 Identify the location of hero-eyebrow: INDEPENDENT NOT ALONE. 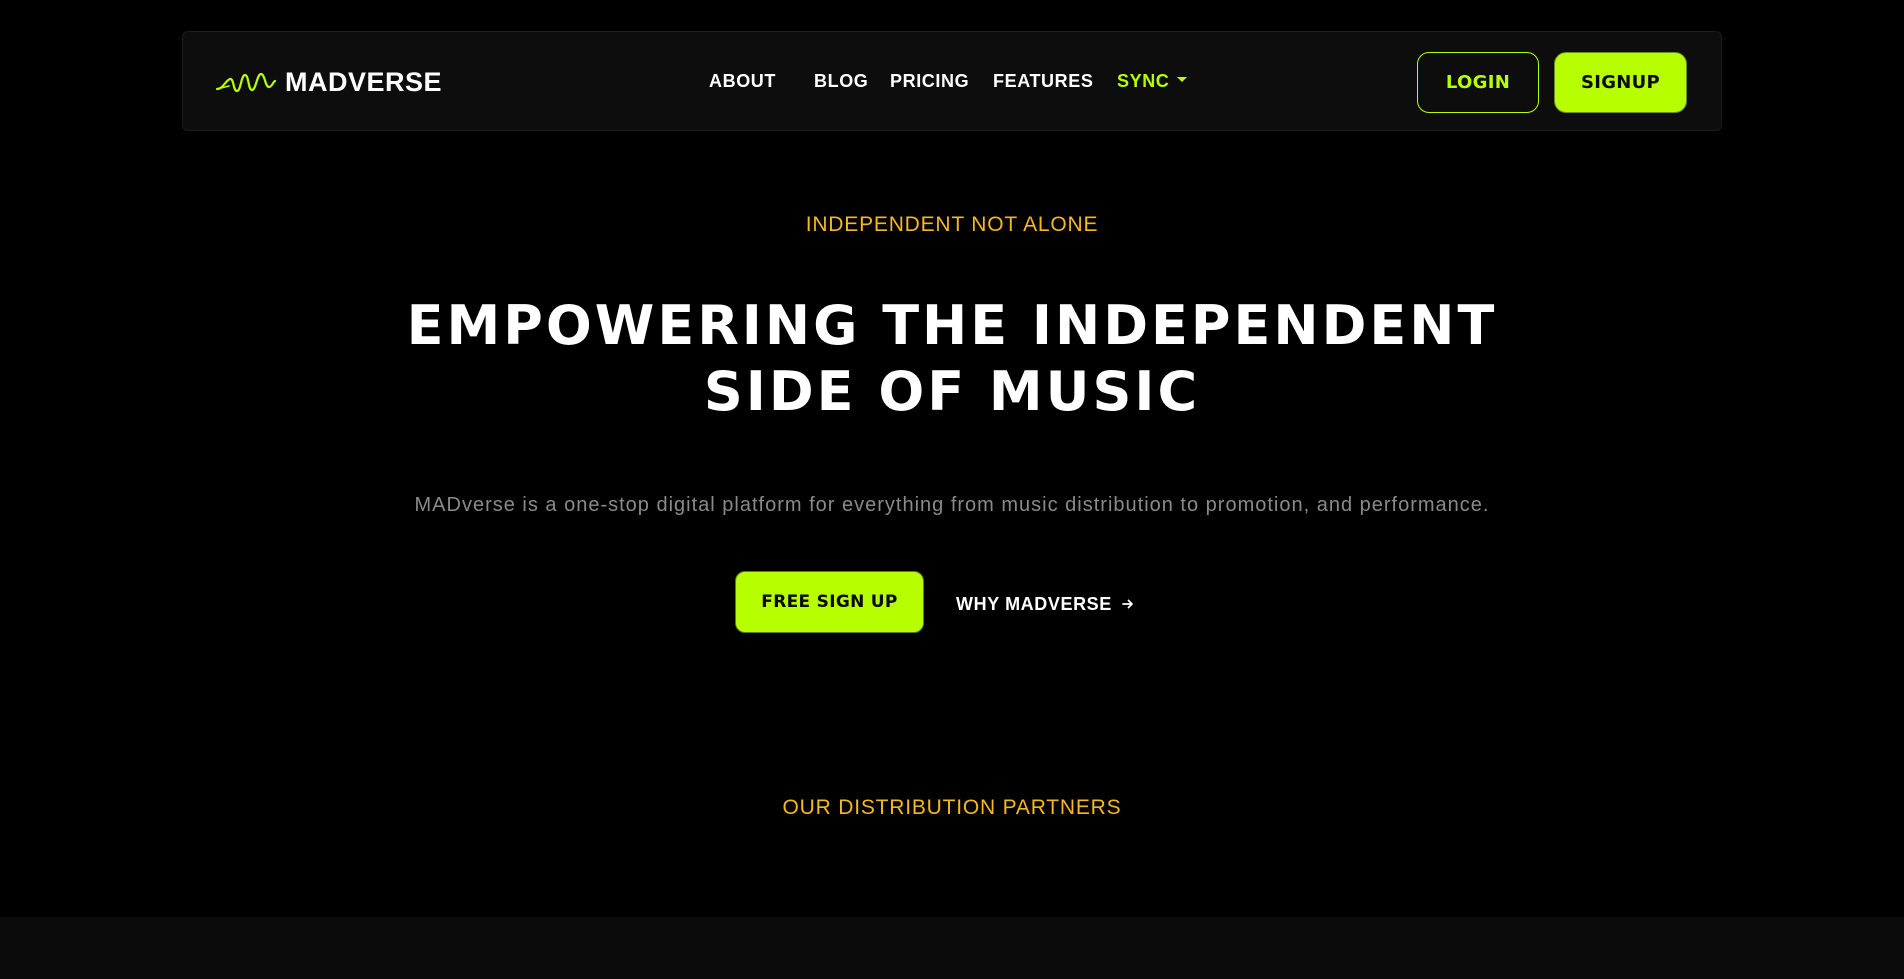
(952, 224).